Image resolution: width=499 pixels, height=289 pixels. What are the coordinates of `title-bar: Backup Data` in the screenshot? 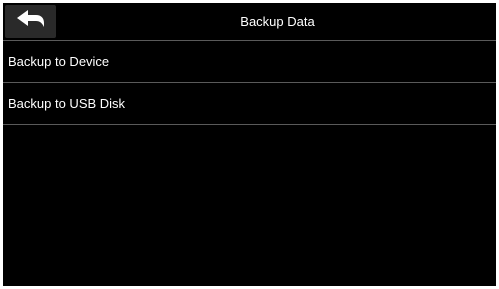 It's located at (249, 22).